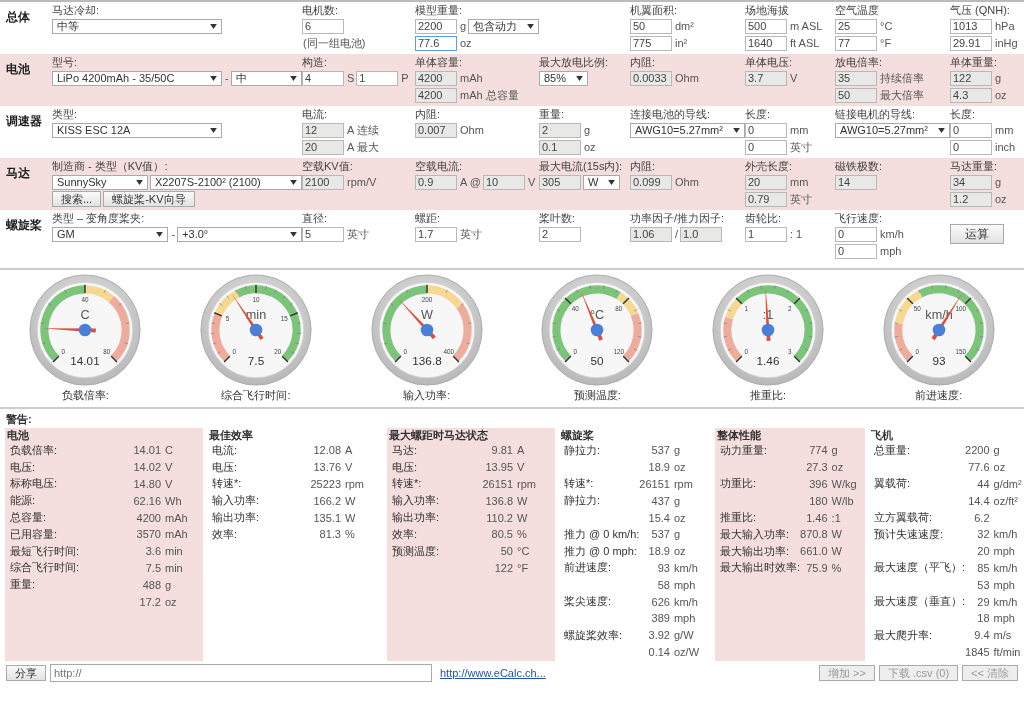 This screenshot has height=707, width=1024. I want to click on input-field: 0.007, so click(436, 130).